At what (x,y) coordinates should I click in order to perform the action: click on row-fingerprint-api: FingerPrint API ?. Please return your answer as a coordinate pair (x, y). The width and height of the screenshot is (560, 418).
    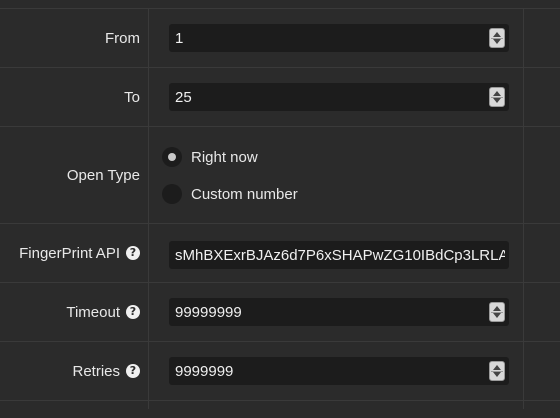
    Looking at the image, I should click on (280, 253).